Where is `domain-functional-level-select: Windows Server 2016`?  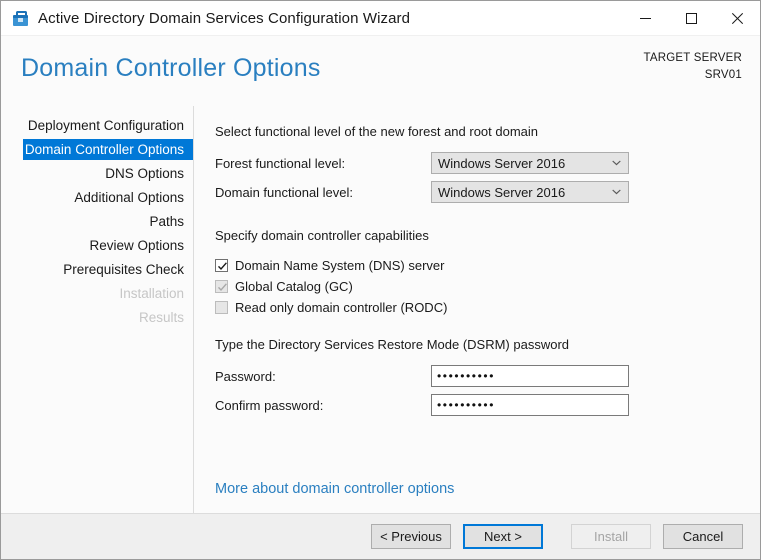 domain-functional-level-select: Windows Server 2016 is located at coordinates (530, 192).